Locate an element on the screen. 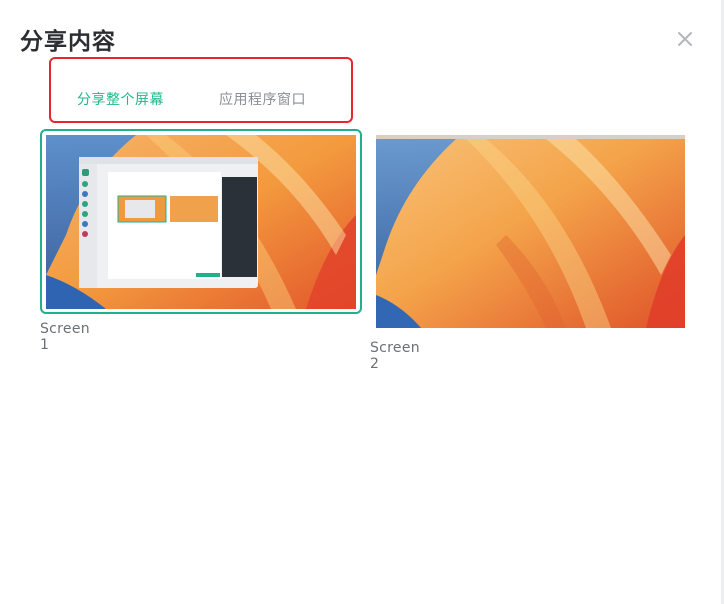 This screenshot has width=724, height=604. tab-application-window: 应用程序窗口 is located at coordinates (262, 99).